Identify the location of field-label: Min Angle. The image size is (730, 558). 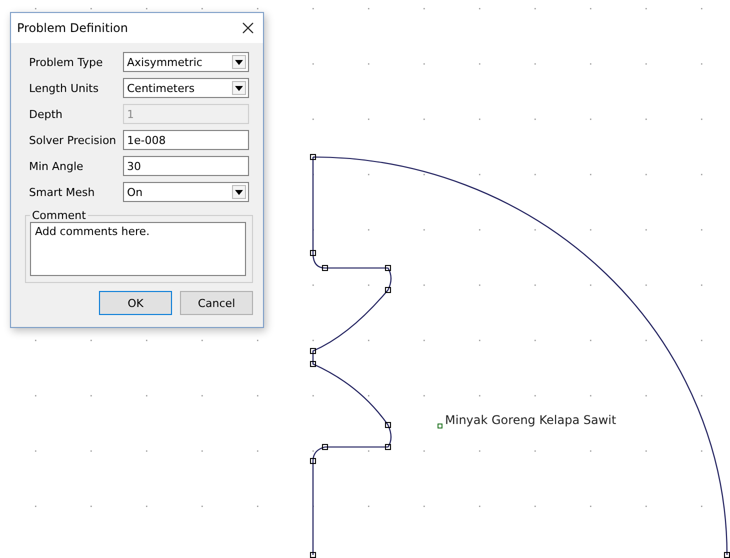
(56, 166).